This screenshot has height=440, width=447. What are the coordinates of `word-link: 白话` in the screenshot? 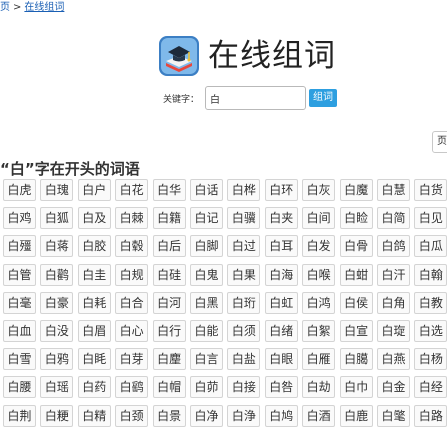 It's located at (206, 190).